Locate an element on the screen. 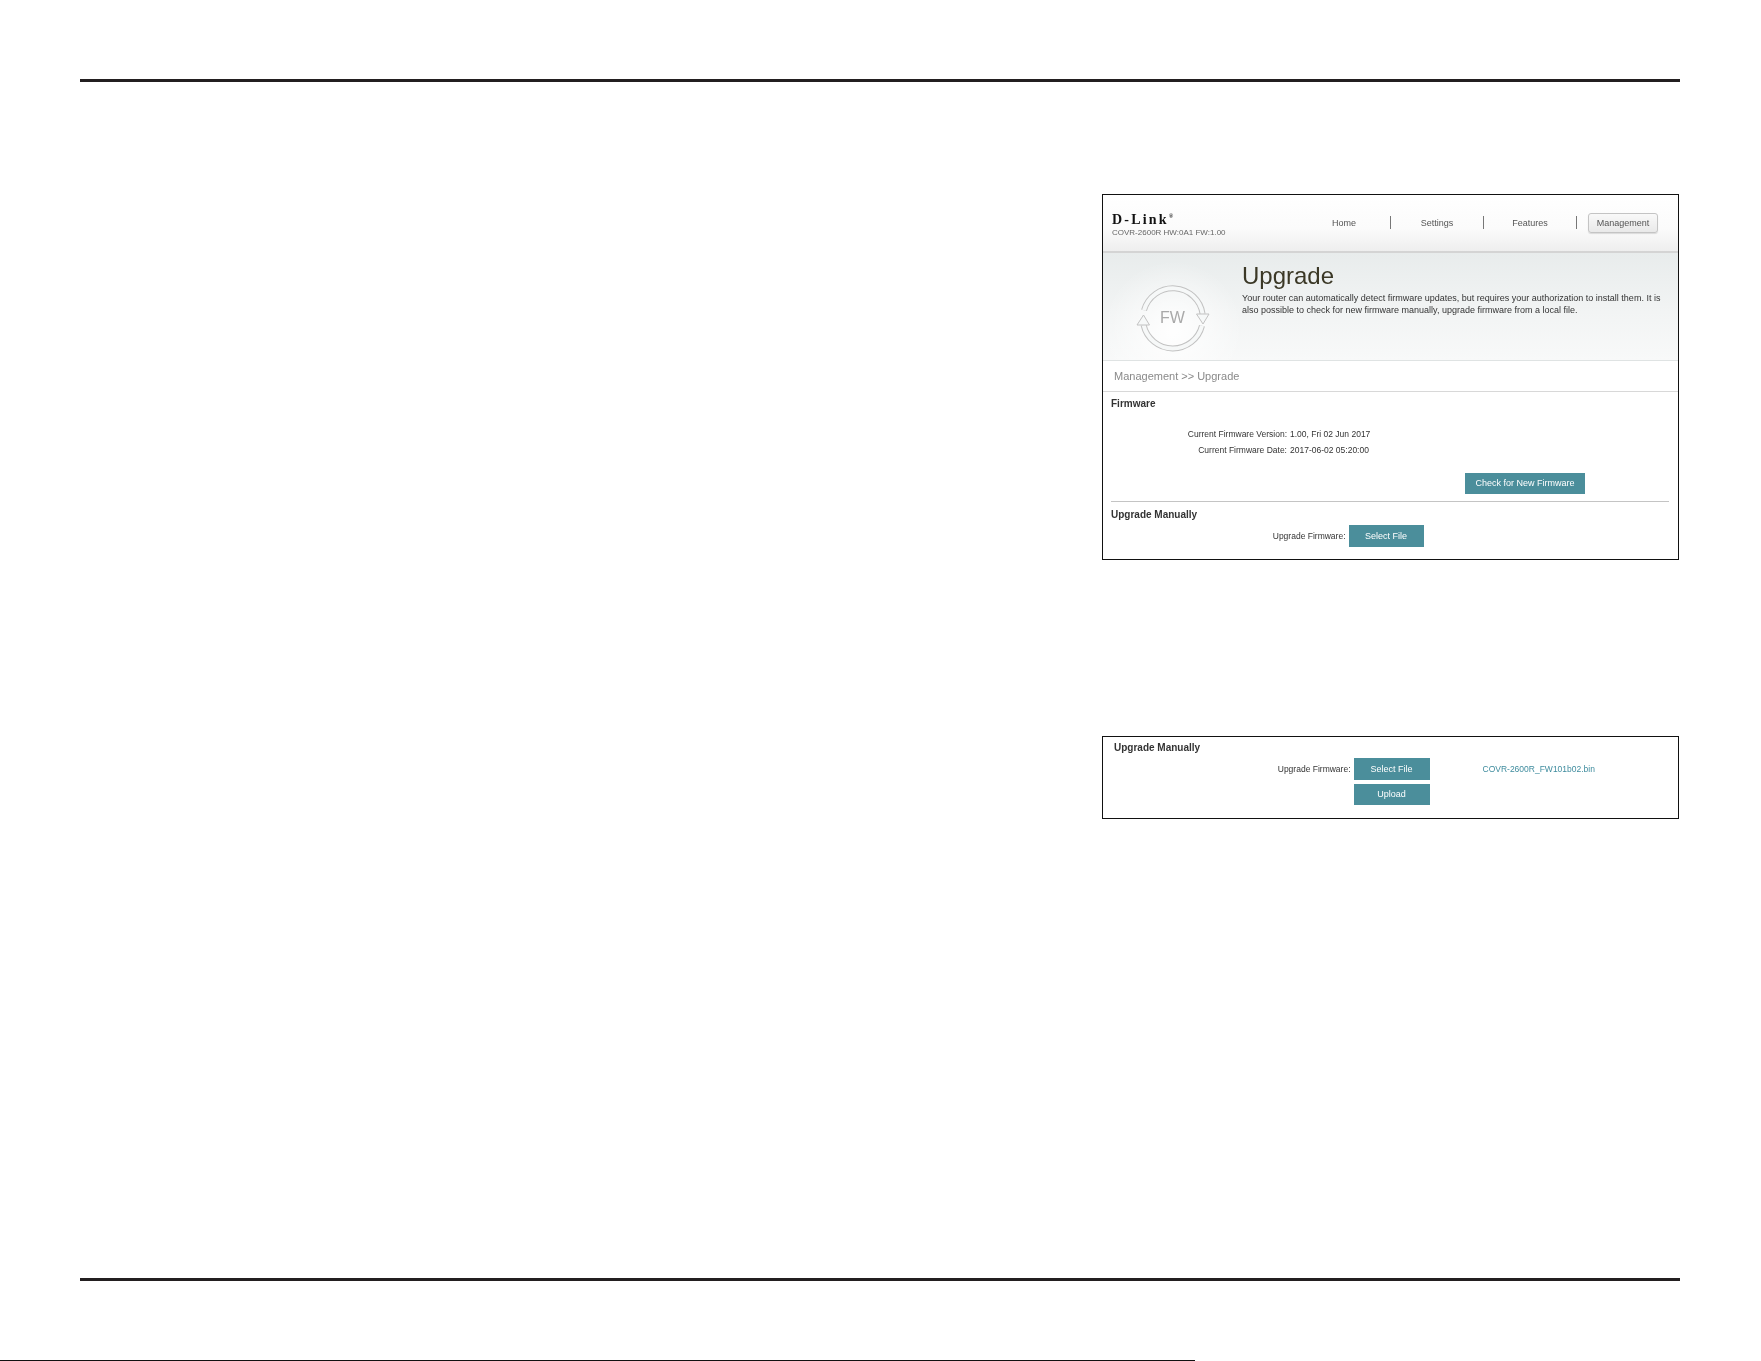  field-value: 1.00, Fri 02 Jun 2017 is located at coordinates (1330, 434).